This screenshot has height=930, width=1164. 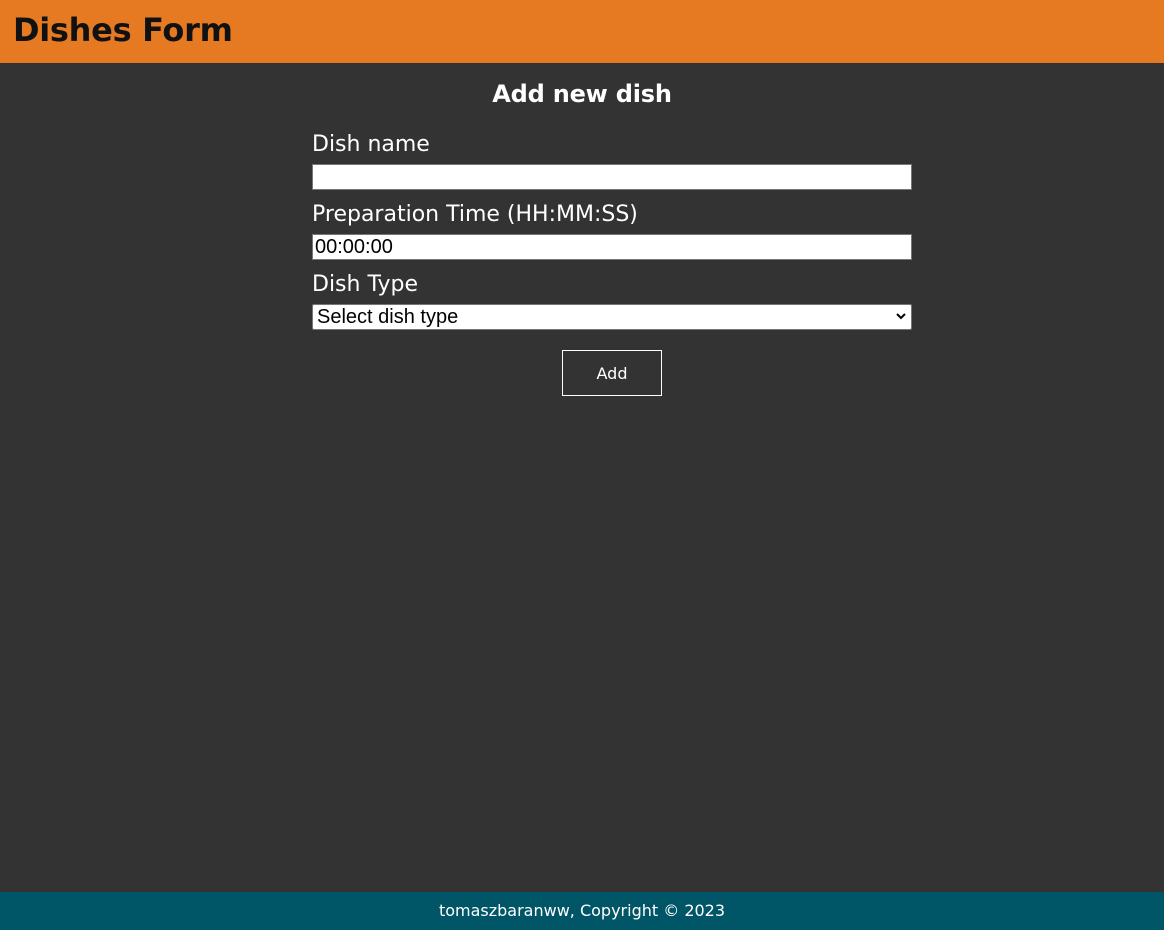 I want to click on top-header: Dishes Form, so click(x=582, y=31).